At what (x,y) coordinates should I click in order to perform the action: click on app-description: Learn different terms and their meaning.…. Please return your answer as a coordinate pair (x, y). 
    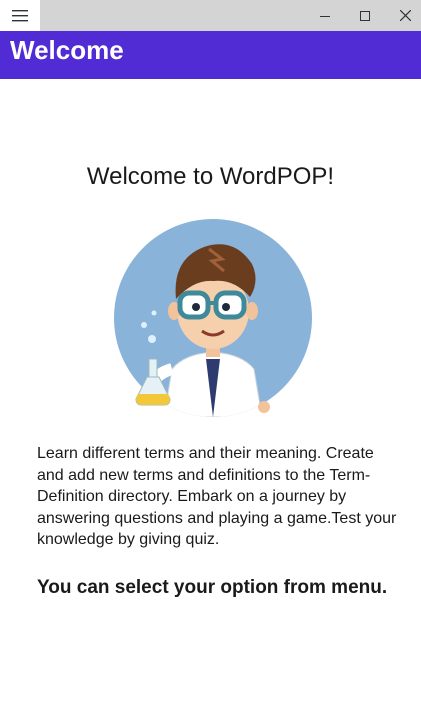
    Looking at the image, I should click on (217, 496).